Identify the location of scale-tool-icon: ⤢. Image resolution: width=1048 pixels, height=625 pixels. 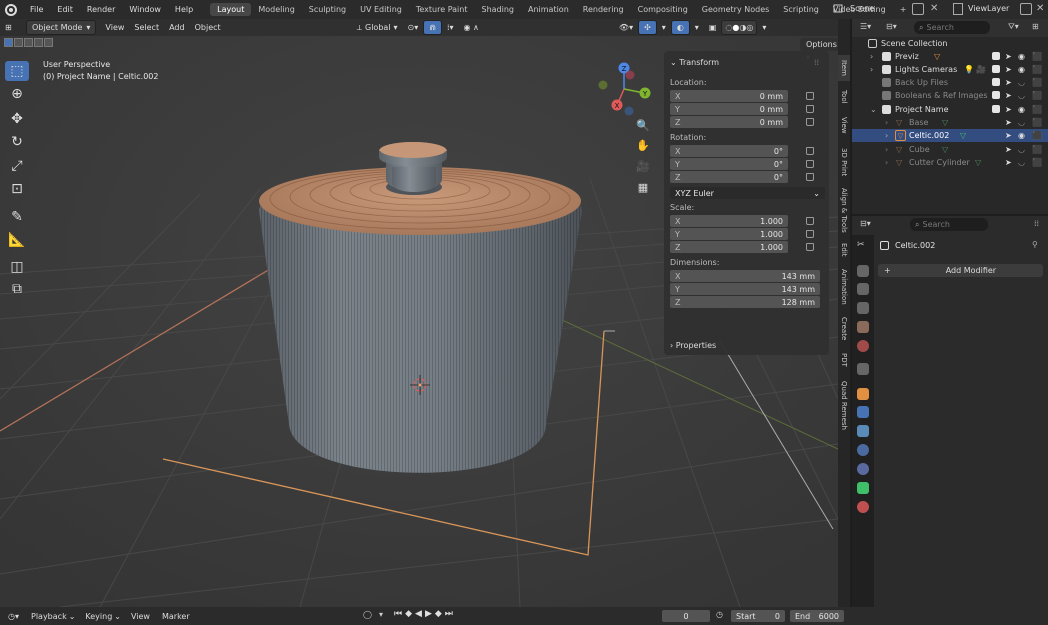
(17, 166).